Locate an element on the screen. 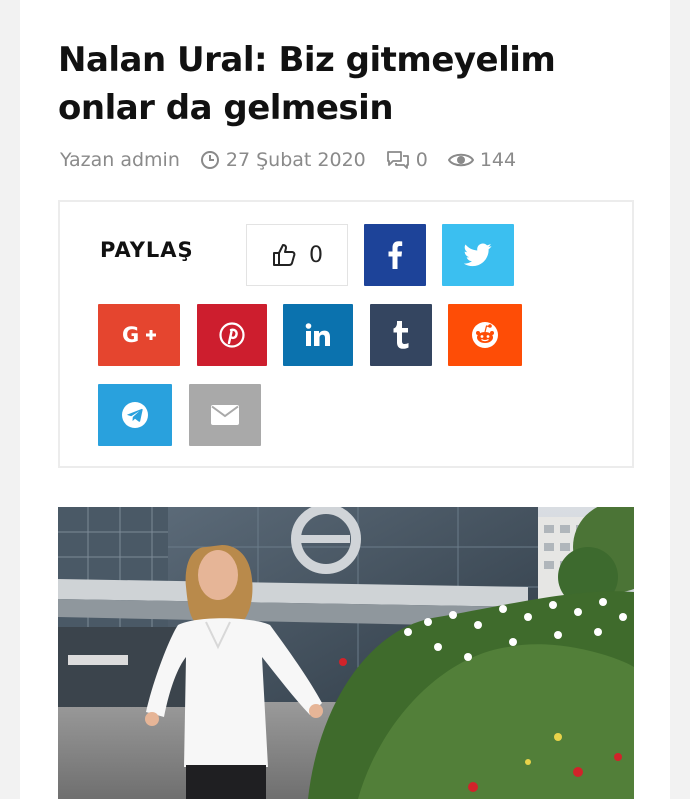 The width and height of the screenshot is (690, 799). telegram-icon is located at coordinates (135, 415).